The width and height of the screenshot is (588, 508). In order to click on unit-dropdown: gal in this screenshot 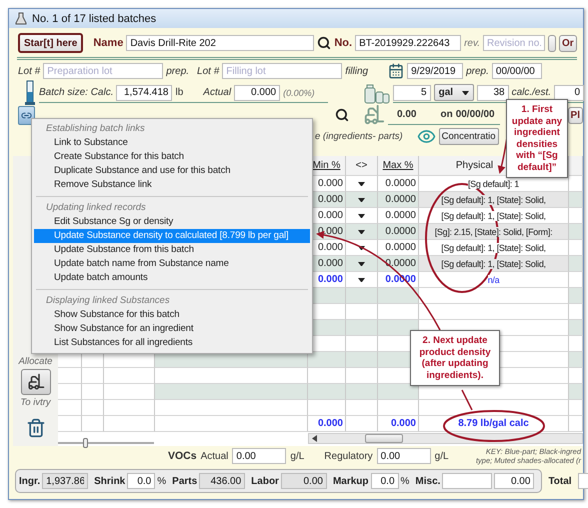, I will do `click(454, 92)`.